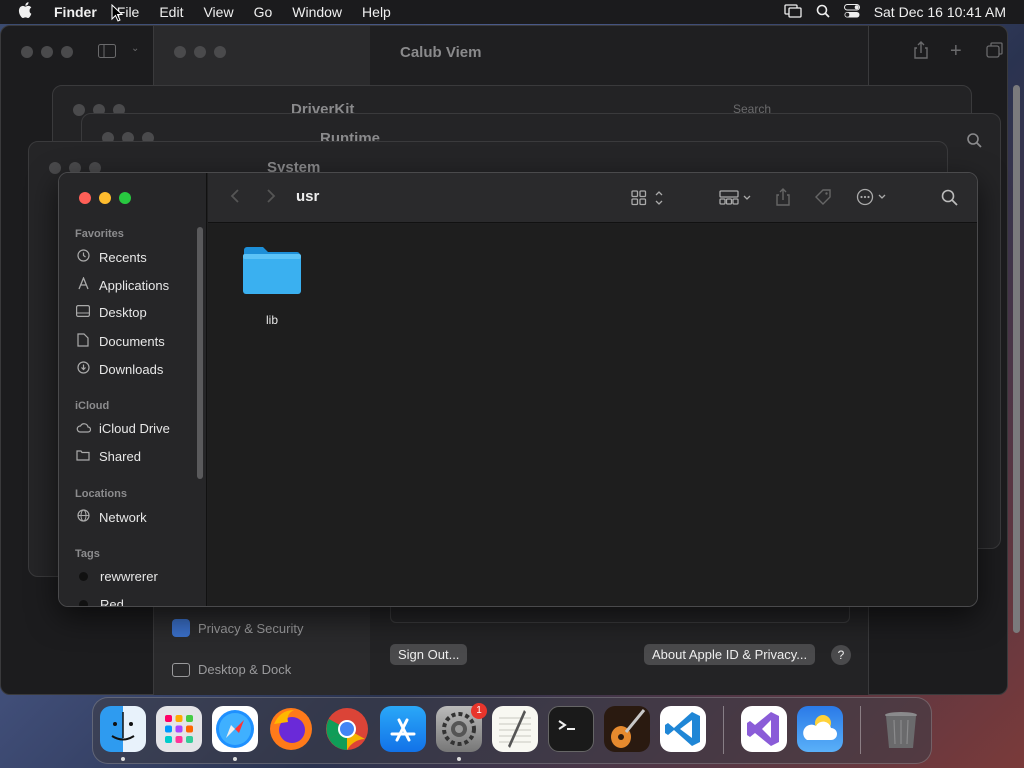 The image size is (1024, 768). I want to click on safari-icon, so click(235, 729).